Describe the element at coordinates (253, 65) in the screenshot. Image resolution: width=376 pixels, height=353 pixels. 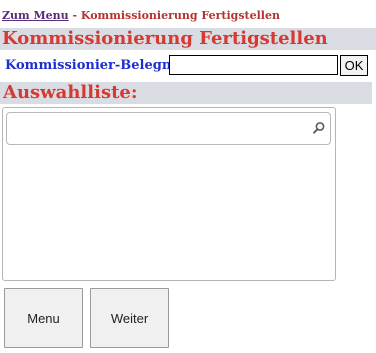
I see `belegnr-input` at that location.